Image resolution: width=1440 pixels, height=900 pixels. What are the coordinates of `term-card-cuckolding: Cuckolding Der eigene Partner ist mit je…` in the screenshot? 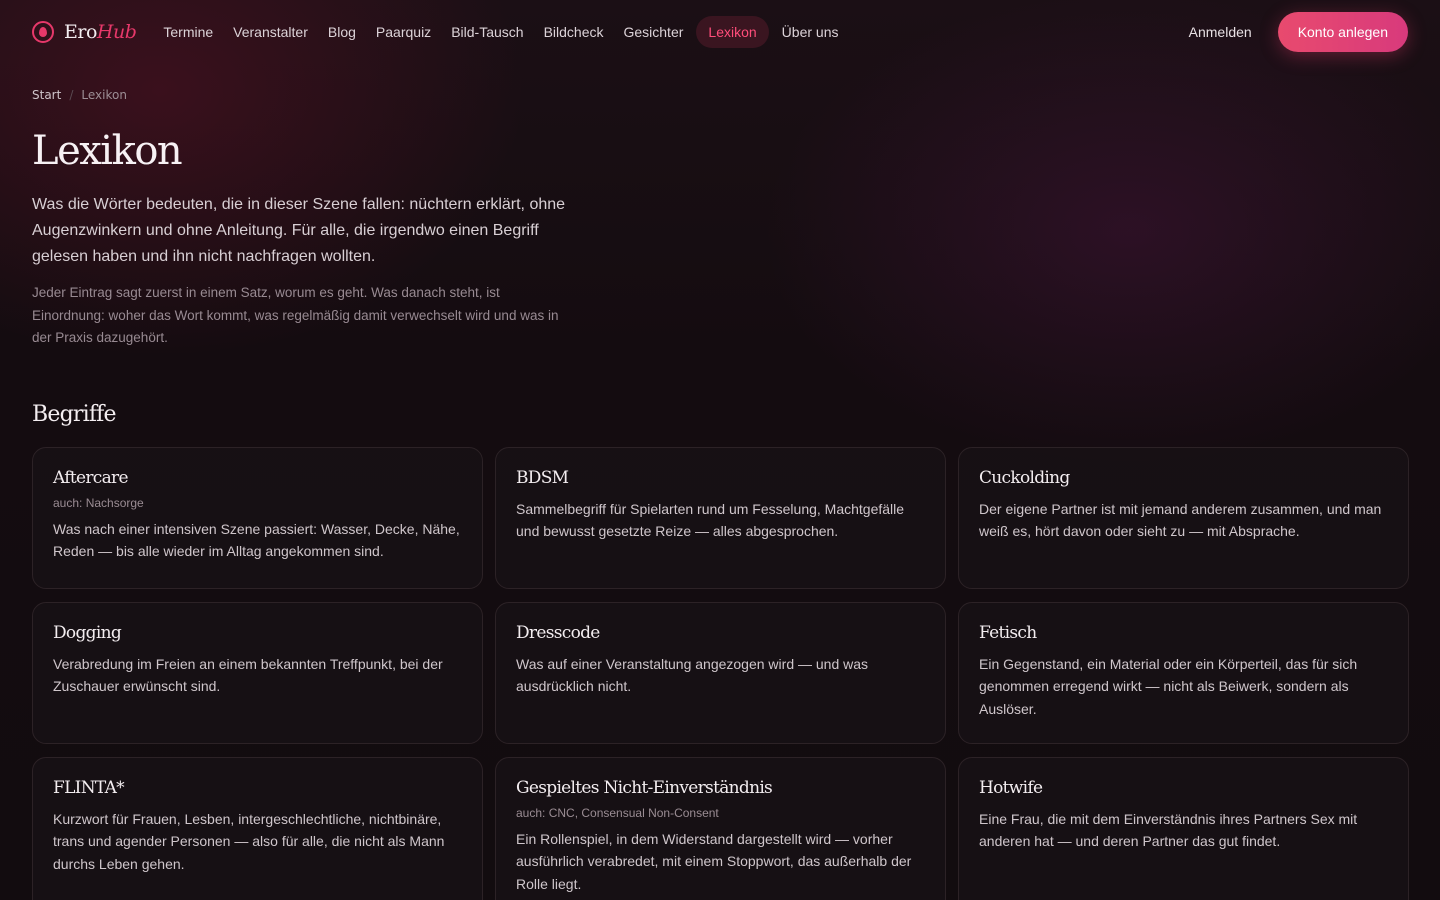 It's located at (1183, 517).